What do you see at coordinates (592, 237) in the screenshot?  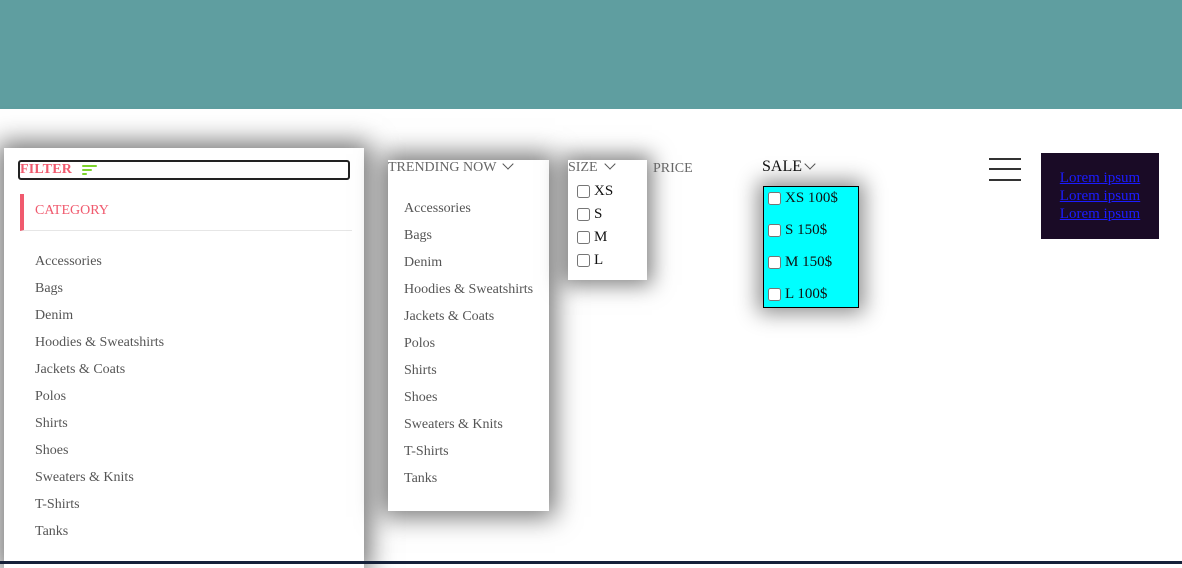 I see `size-option-m: M` at bounding box center [592, 237].